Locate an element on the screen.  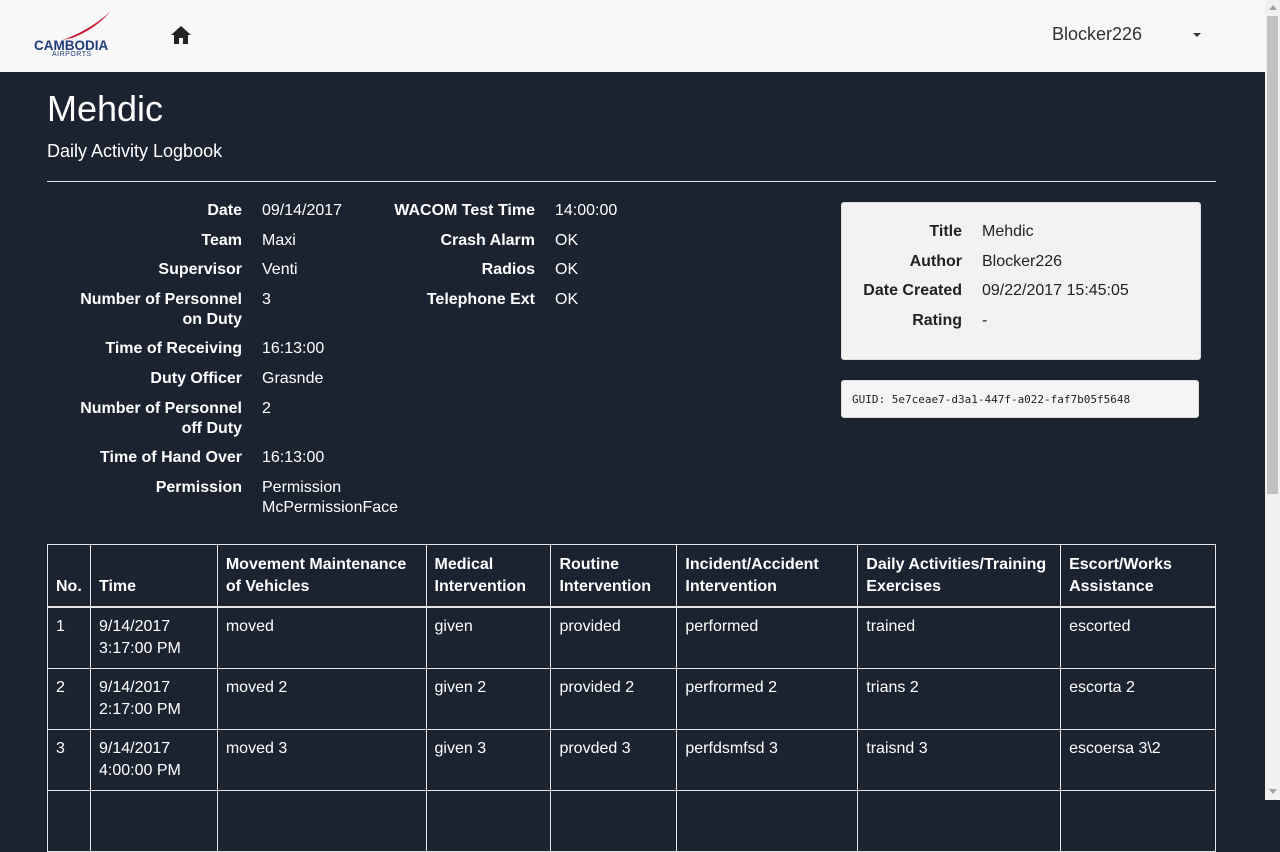
table-cell: perfrormed 2 is located at coordinates (767, 699).